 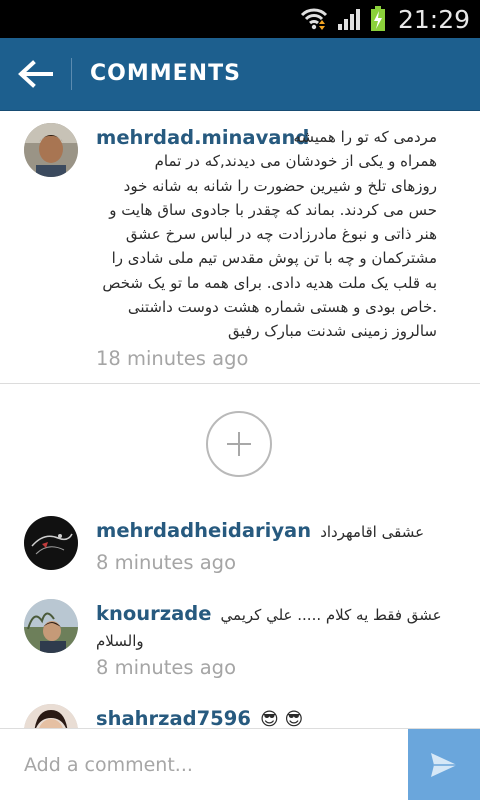 I want to click on status-bar: 21:29, so click(x=240, y=19).